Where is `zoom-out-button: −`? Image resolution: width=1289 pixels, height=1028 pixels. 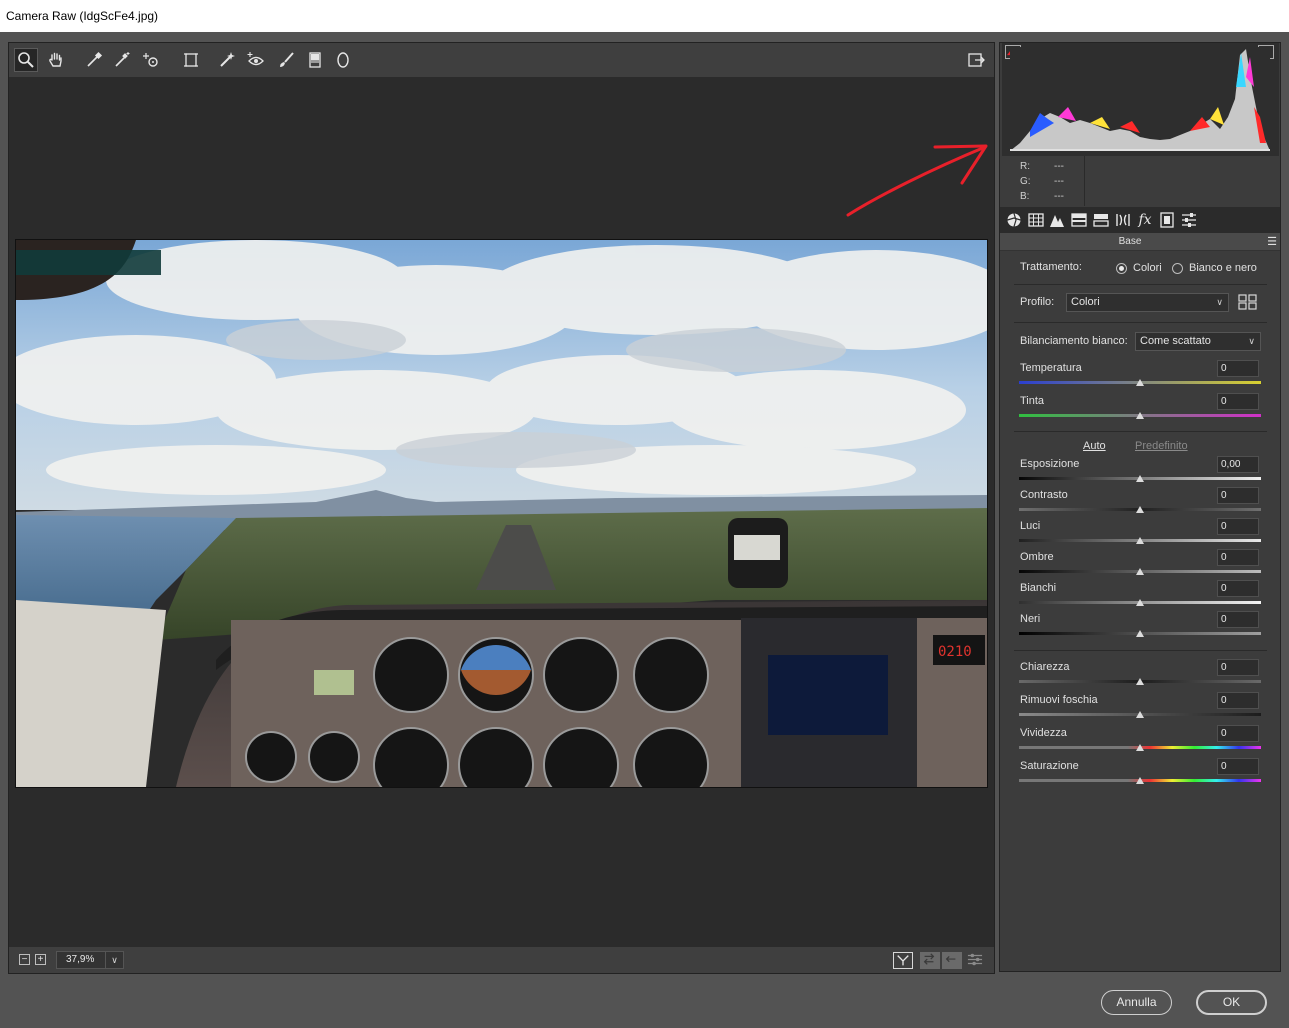 zoom-out-button: − is located at coordinates (24, 959).